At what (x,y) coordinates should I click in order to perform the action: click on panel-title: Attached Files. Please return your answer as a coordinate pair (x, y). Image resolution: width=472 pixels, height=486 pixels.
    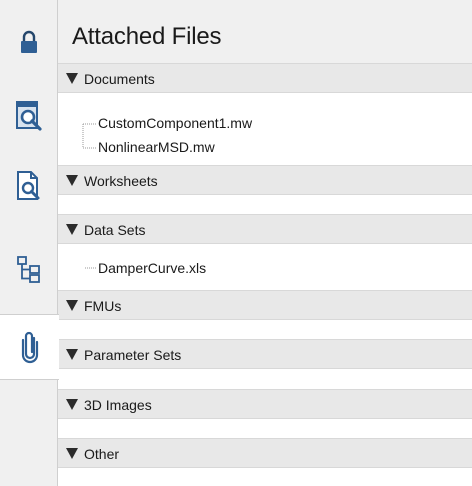
    Looking at the image, I should click on (147, 36).